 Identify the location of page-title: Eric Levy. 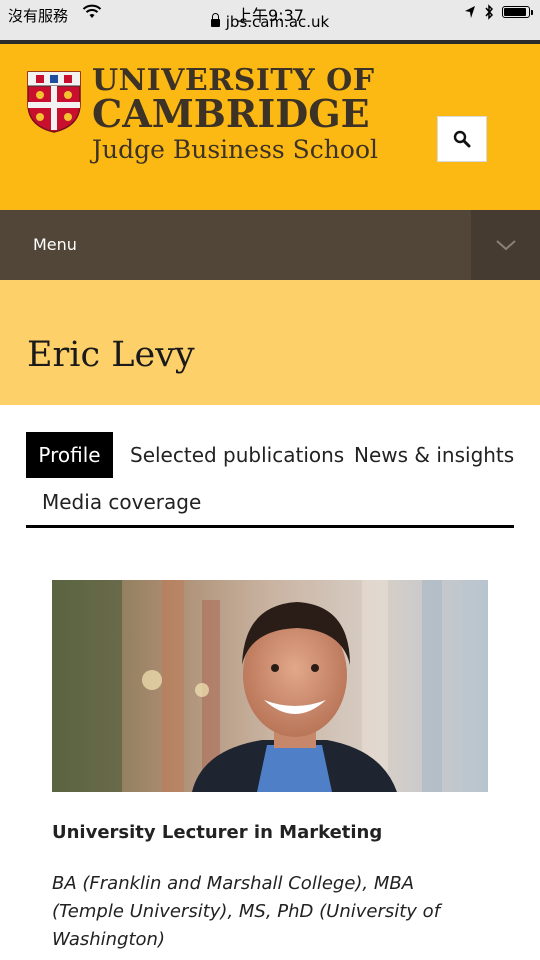
(111, 355).